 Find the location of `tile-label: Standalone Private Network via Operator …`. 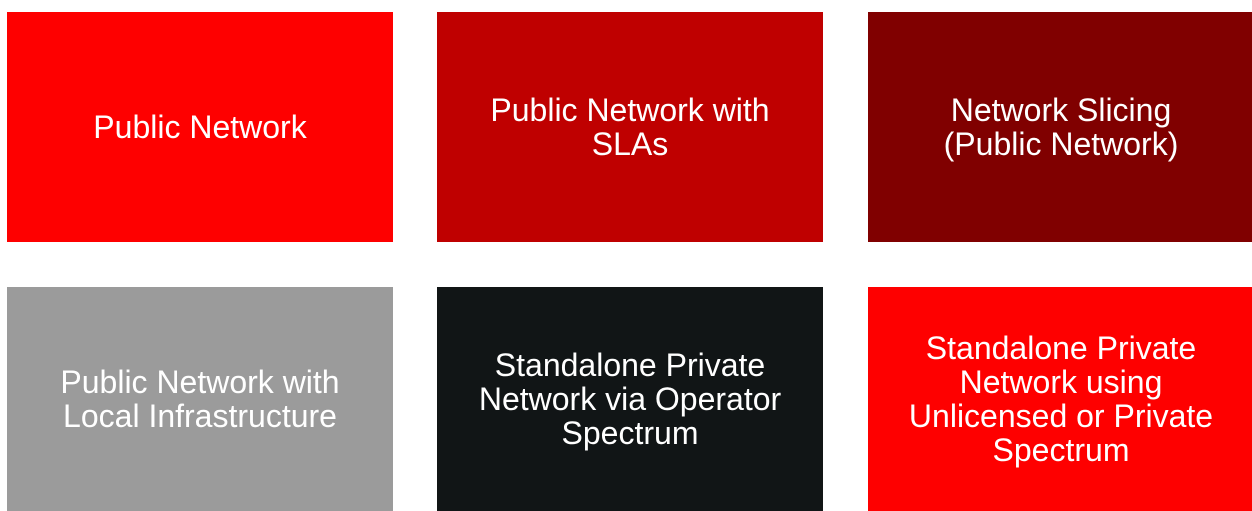

tile-label: Standalone Private Network via Operator … is located at coordinates (630, 399).